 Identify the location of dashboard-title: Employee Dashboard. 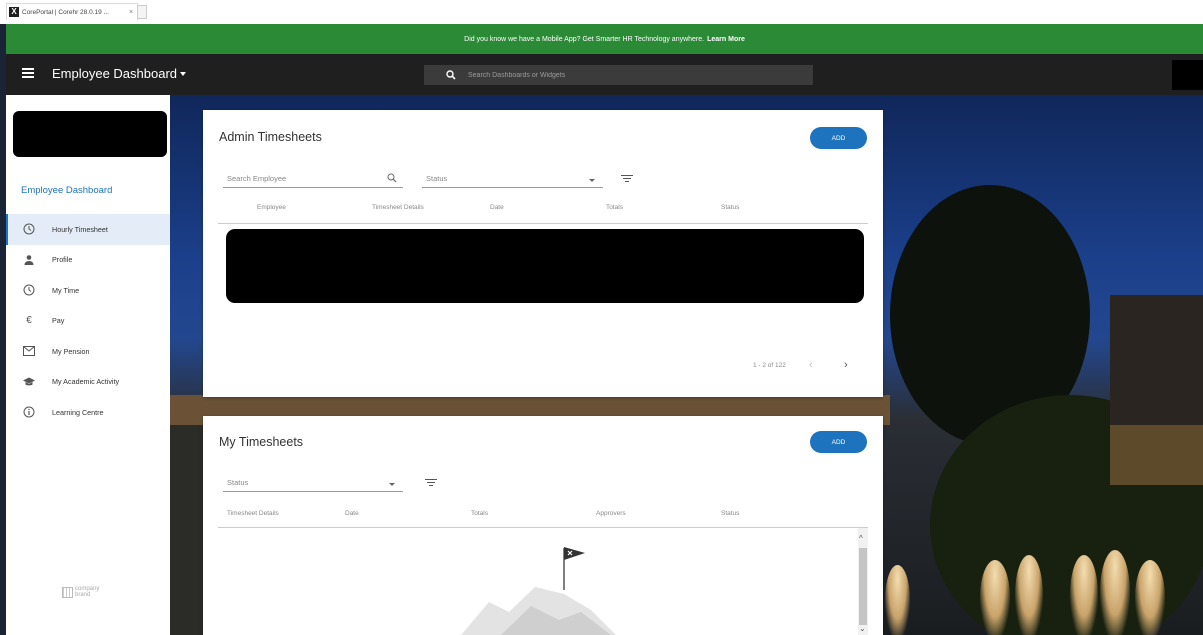
(114, 73).